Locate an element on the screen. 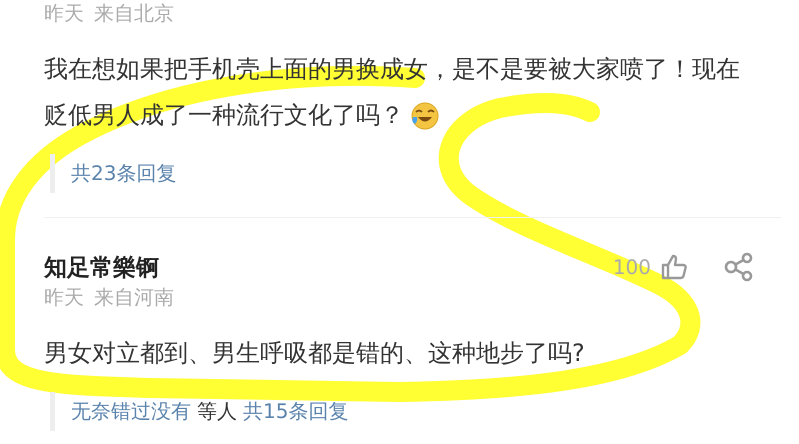 The height and width of the screenshot is (444, 799). reply-count-link: 共23条回复 is located at coordinates (123, 173).